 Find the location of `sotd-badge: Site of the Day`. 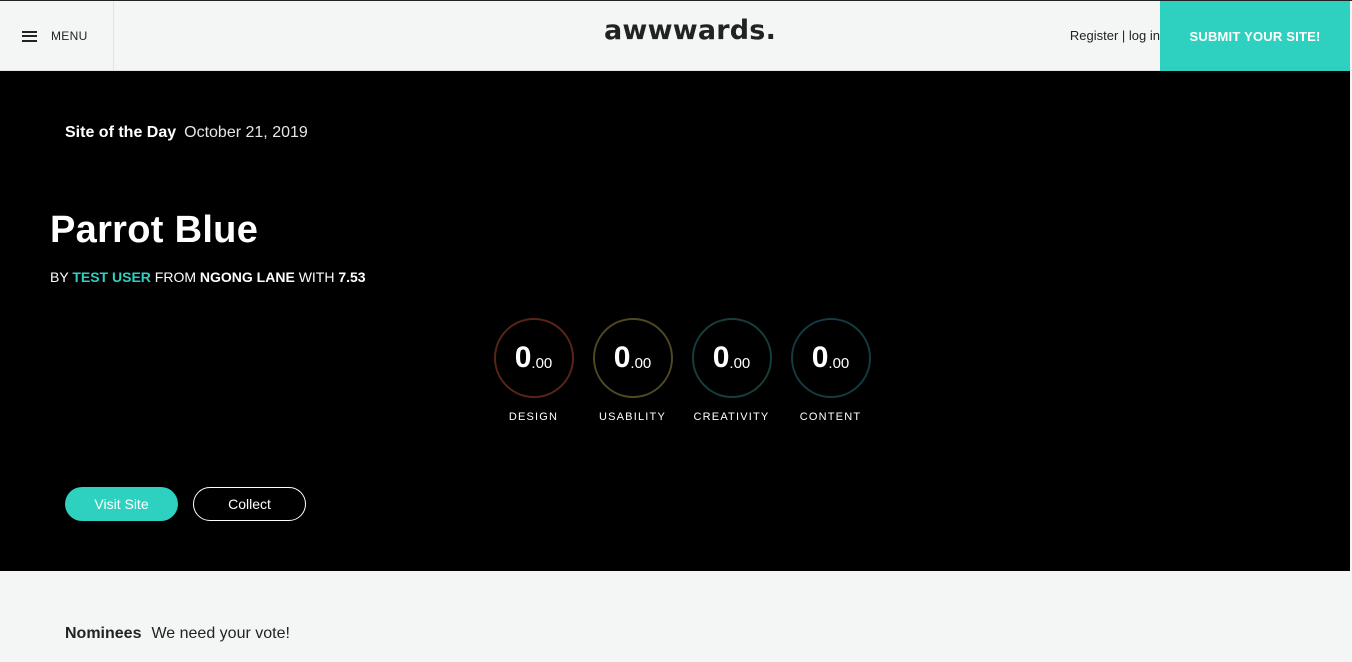

sotd-badge: Site of the Day is located at coordinates (121, 132).